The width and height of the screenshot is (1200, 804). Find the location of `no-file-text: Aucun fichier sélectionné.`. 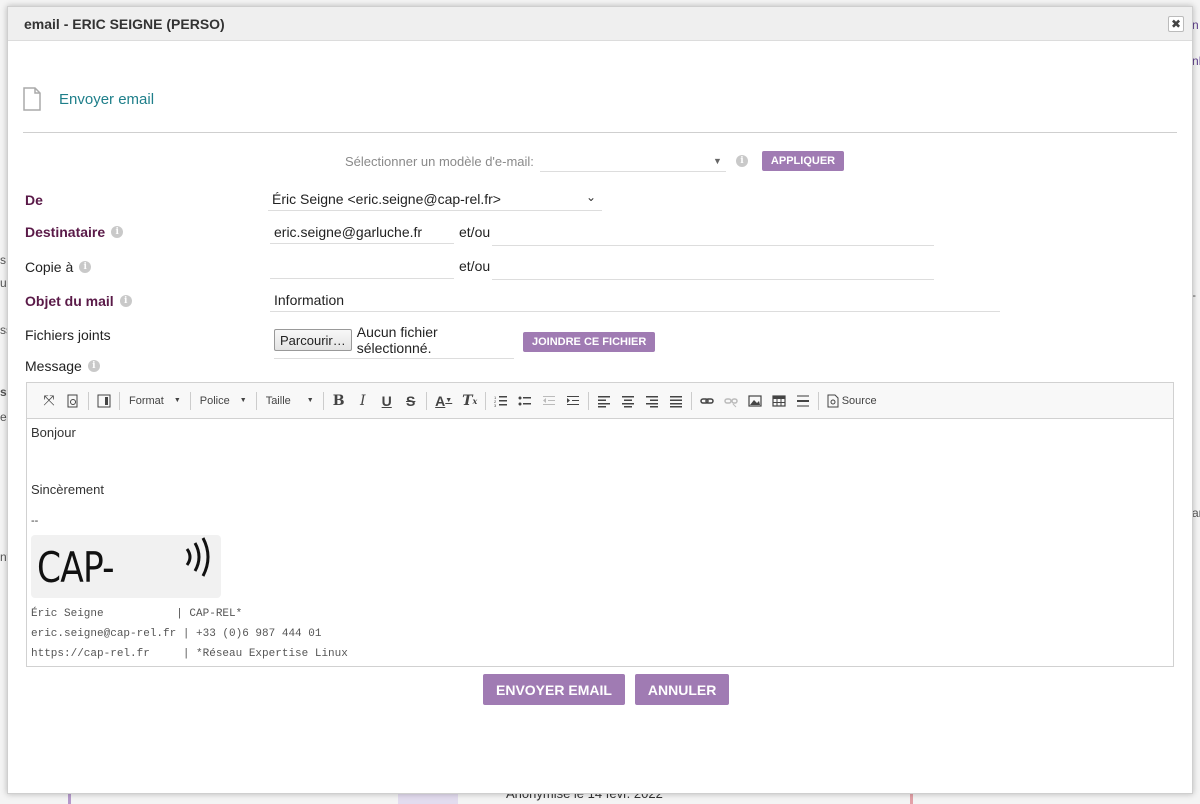

no-file-text: Aucun fichier sélectionné. is located at coordinates (397, 340).